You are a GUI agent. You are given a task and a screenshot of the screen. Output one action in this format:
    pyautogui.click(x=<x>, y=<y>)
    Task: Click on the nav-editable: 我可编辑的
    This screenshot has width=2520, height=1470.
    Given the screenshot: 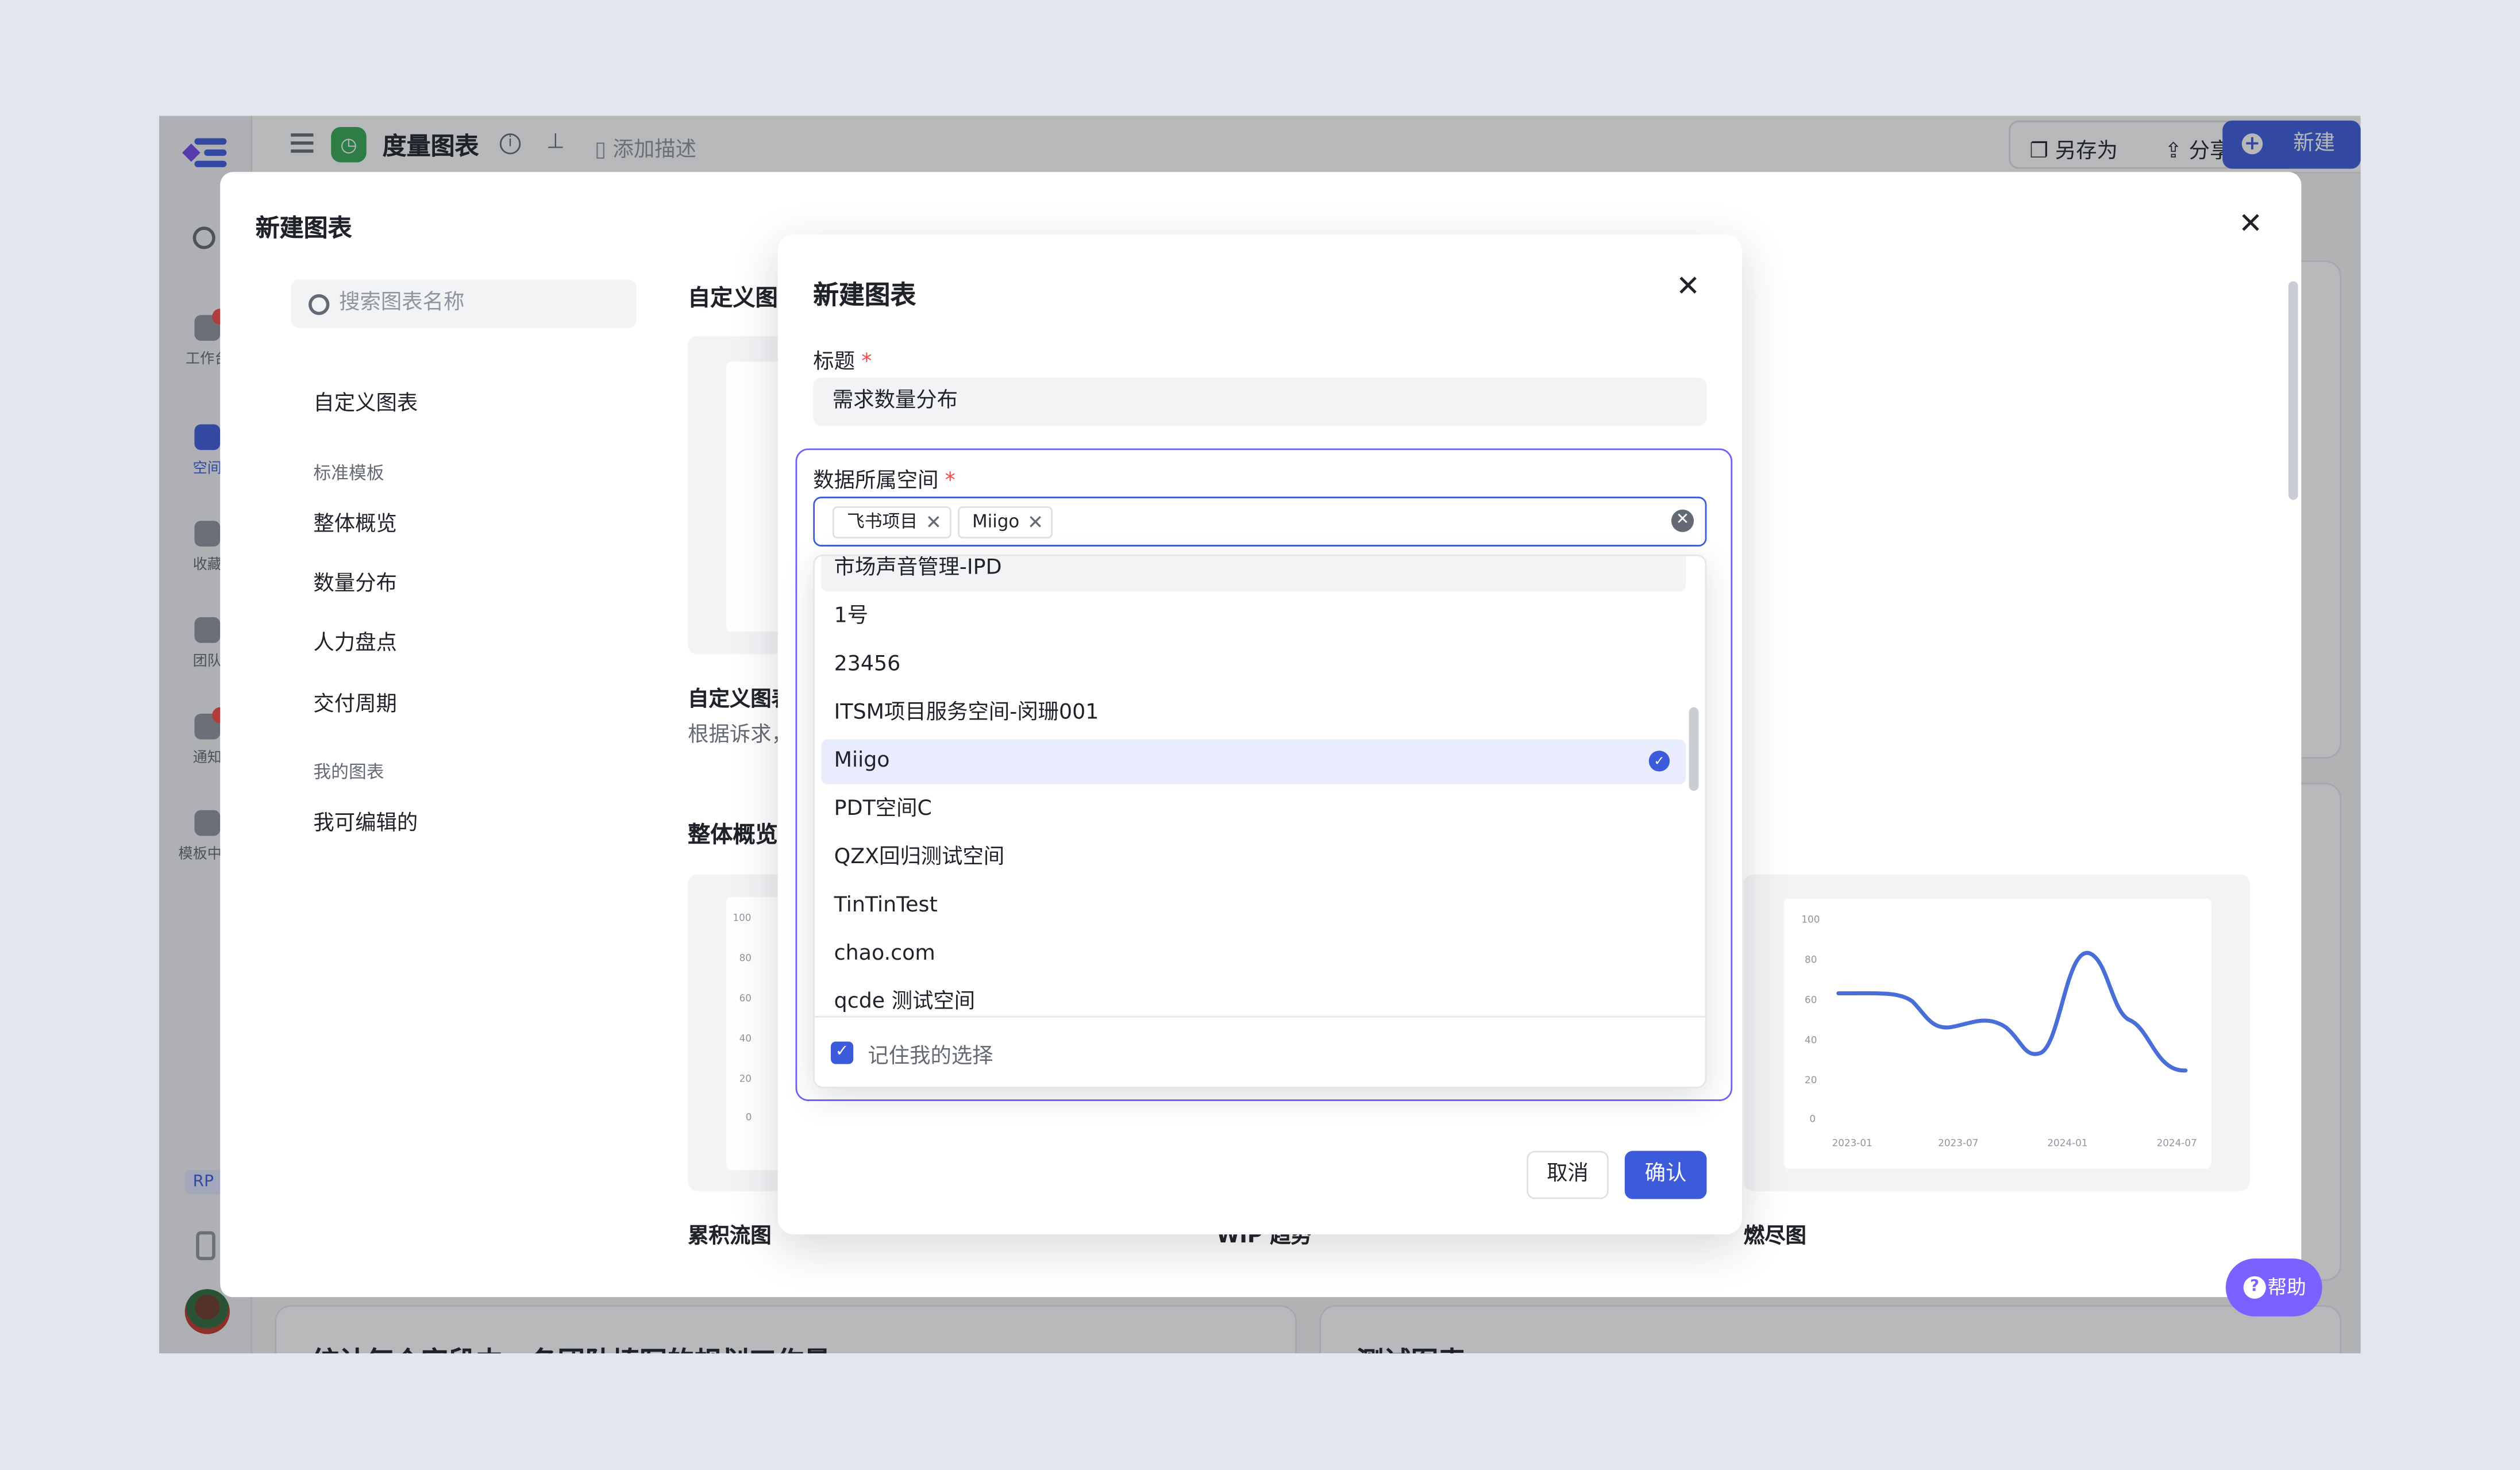 What is the action you would take?
    pyautogui.click(x=366, y=820)
    